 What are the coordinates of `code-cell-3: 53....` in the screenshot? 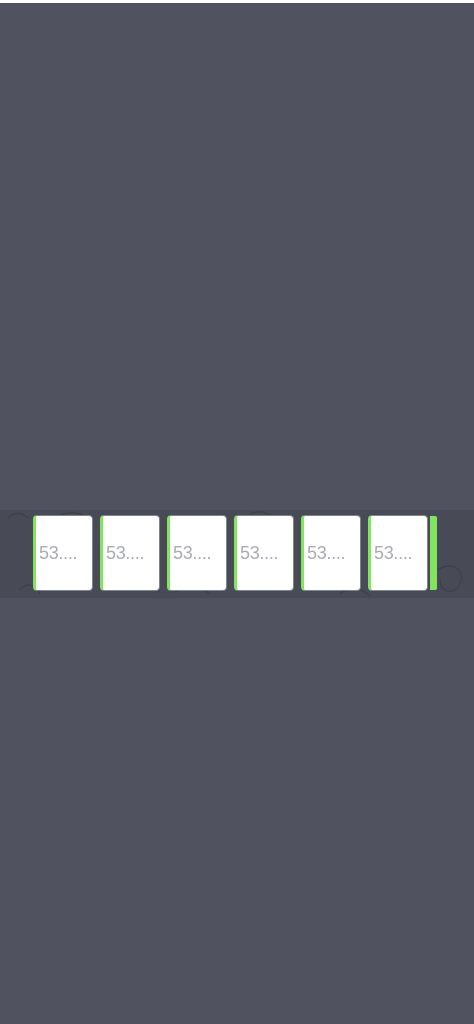 It's located at (197, 553).